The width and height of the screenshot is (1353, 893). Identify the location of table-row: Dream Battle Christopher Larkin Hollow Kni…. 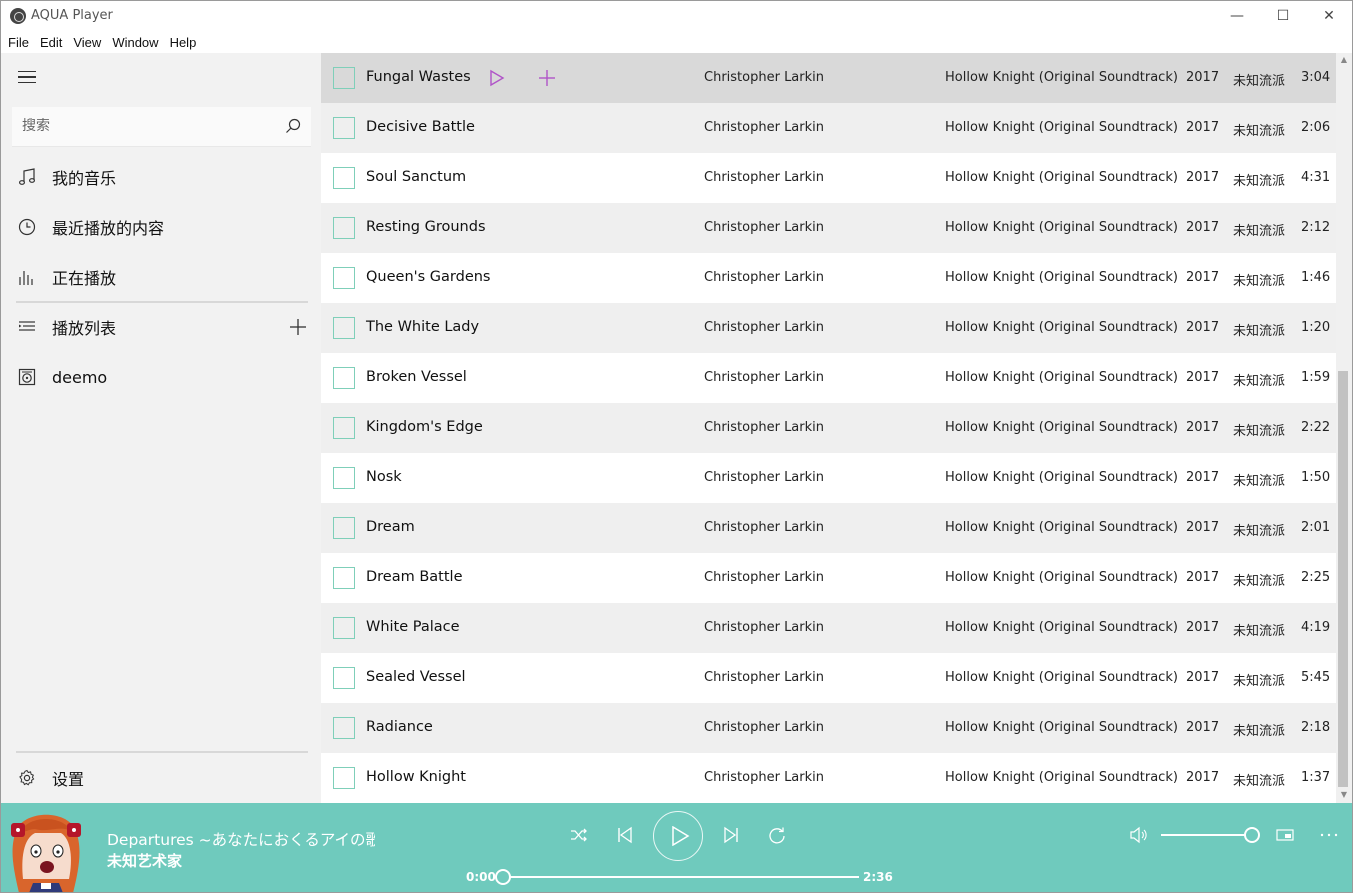
(828, 578).